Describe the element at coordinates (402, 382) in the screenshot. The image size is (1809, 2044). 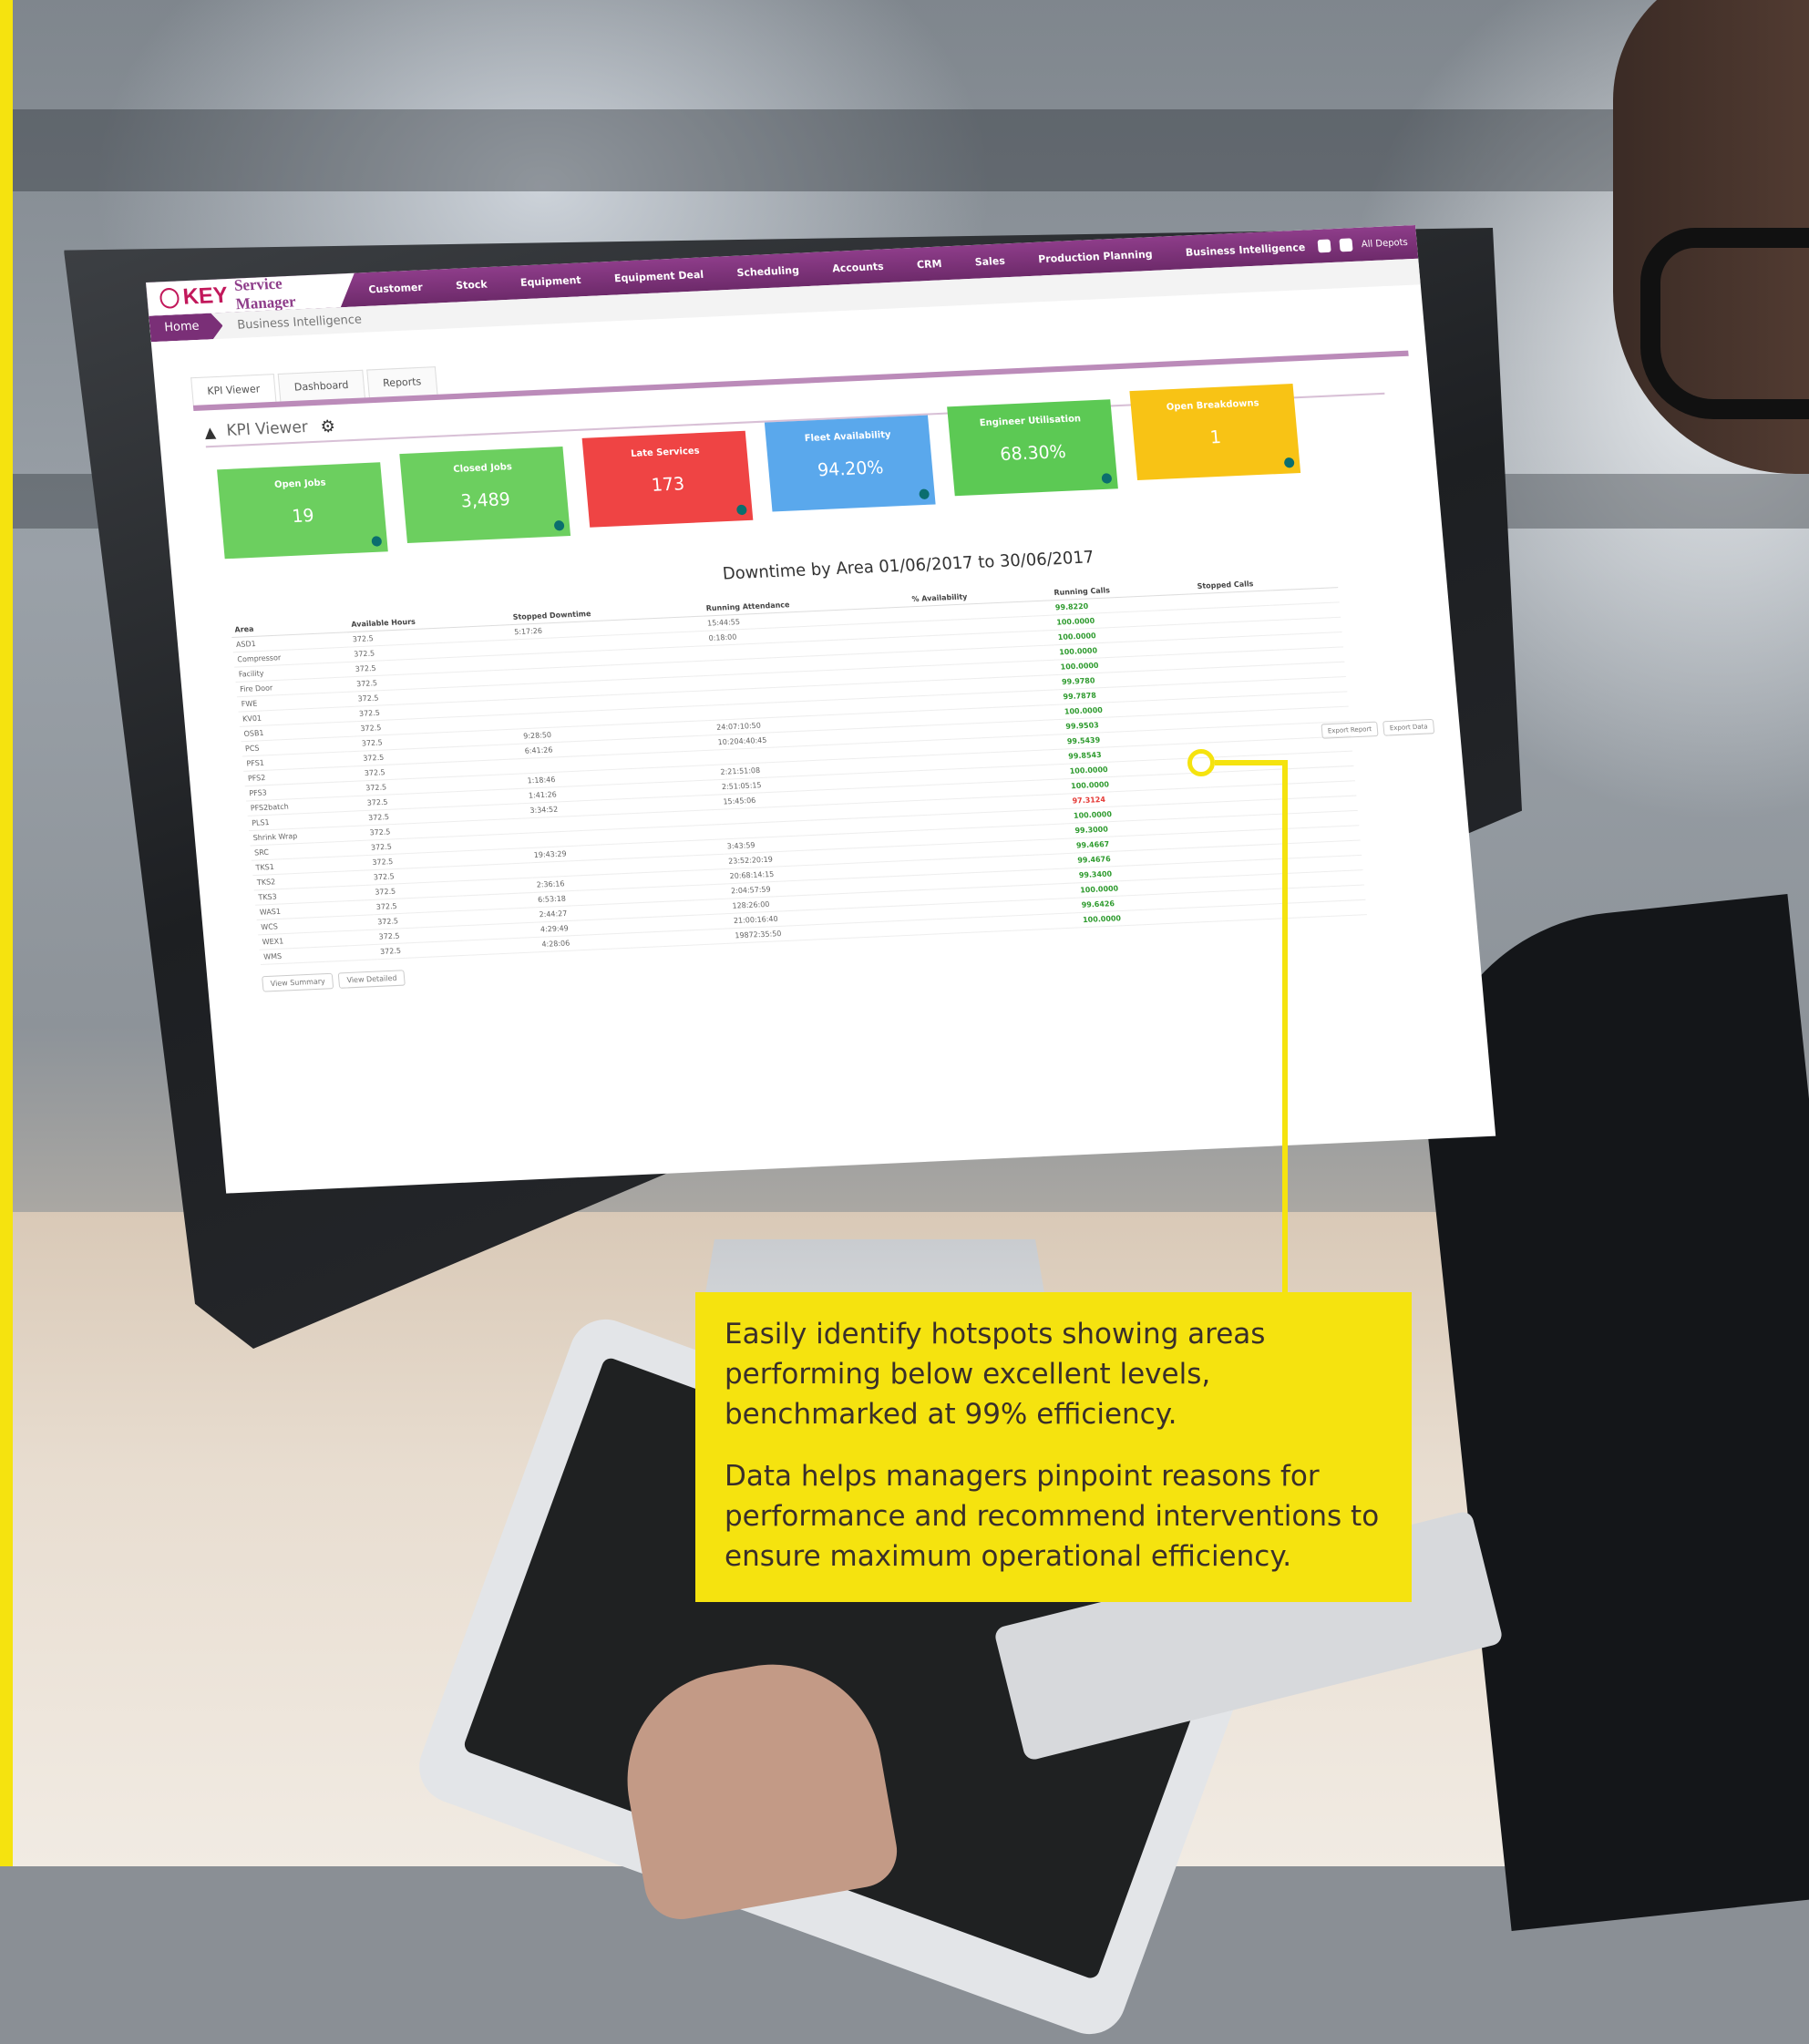
I see `tab-reports: Reports` at that location.